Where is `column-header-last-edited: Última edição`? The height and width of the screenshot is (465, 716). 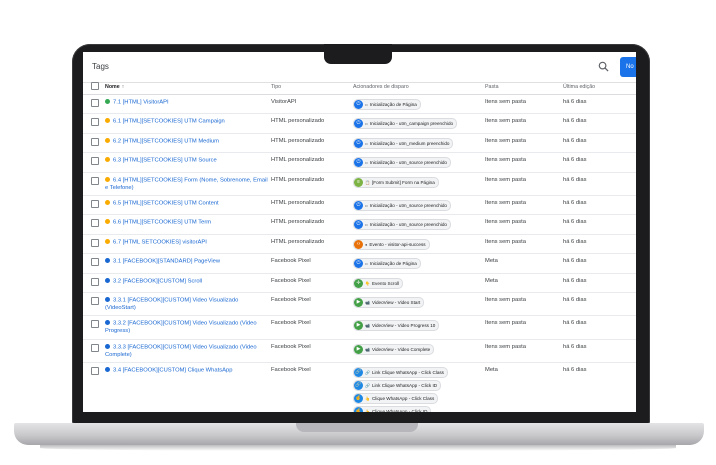 column-header-last-edited: Última edição is located at coordinates (599, 87).